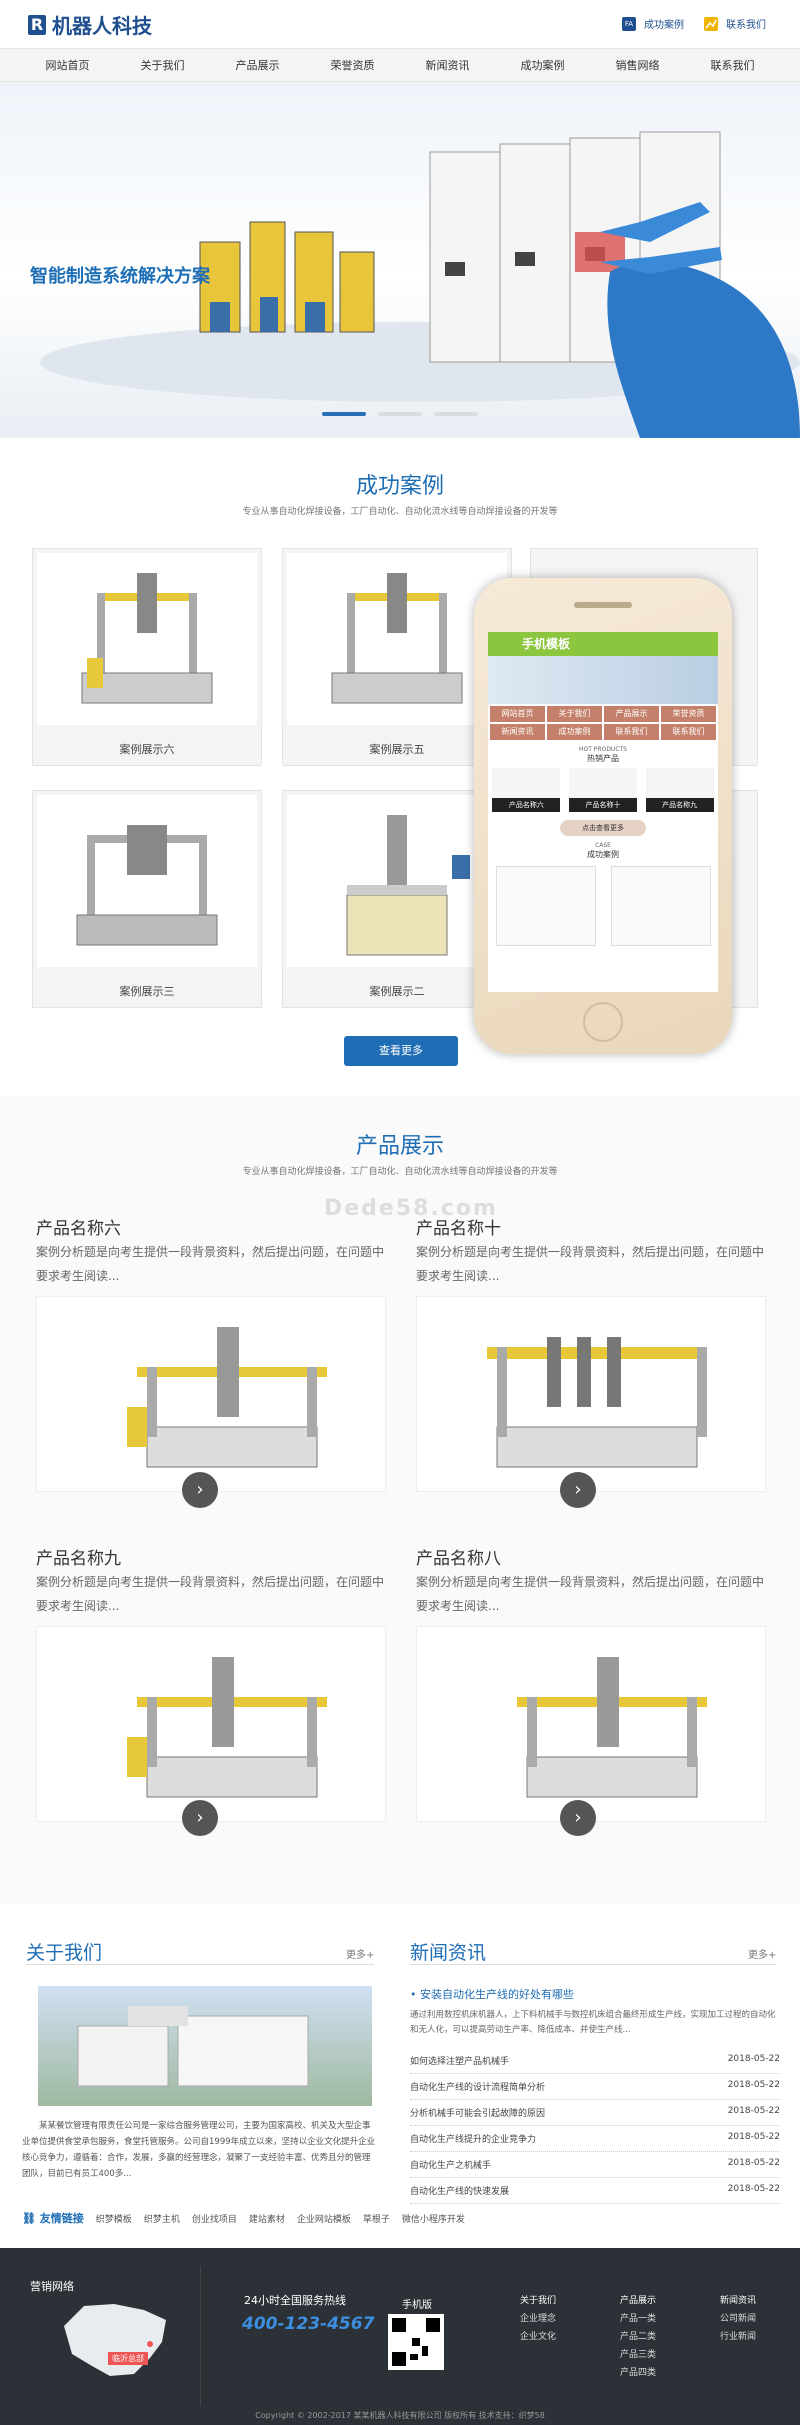  Describe the element at coordinates (526, 790) in the screenshot. I see `phone-product: 产品名称六` at that location.